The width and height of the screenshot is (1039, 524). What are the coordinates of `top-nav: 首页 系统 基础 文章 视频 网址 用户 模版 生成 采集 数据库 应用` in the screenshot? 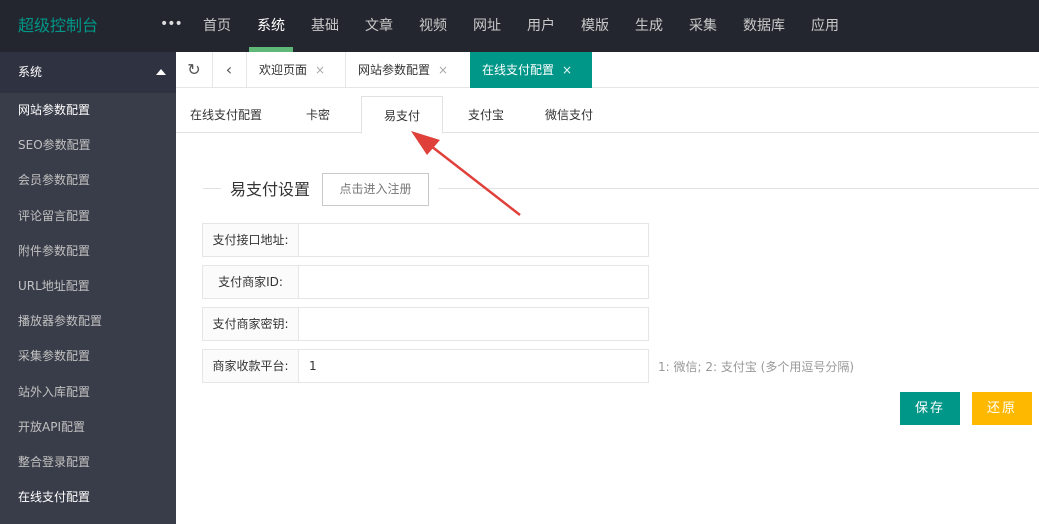 It's located at (521, 26).